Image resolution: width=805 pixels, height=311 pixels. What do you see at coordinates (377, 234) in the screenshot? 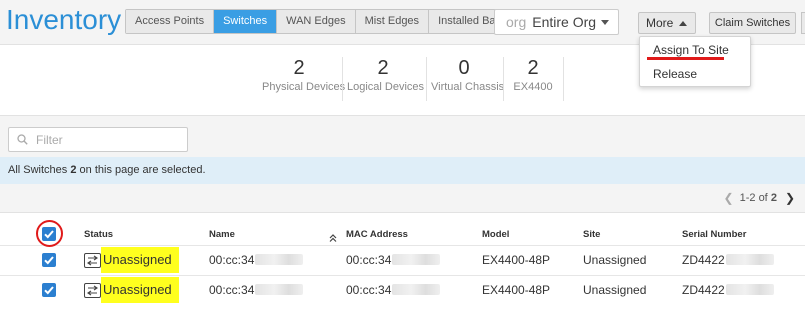
I see `column-header-mac: MAC Address` at bounding box center [377, 234].